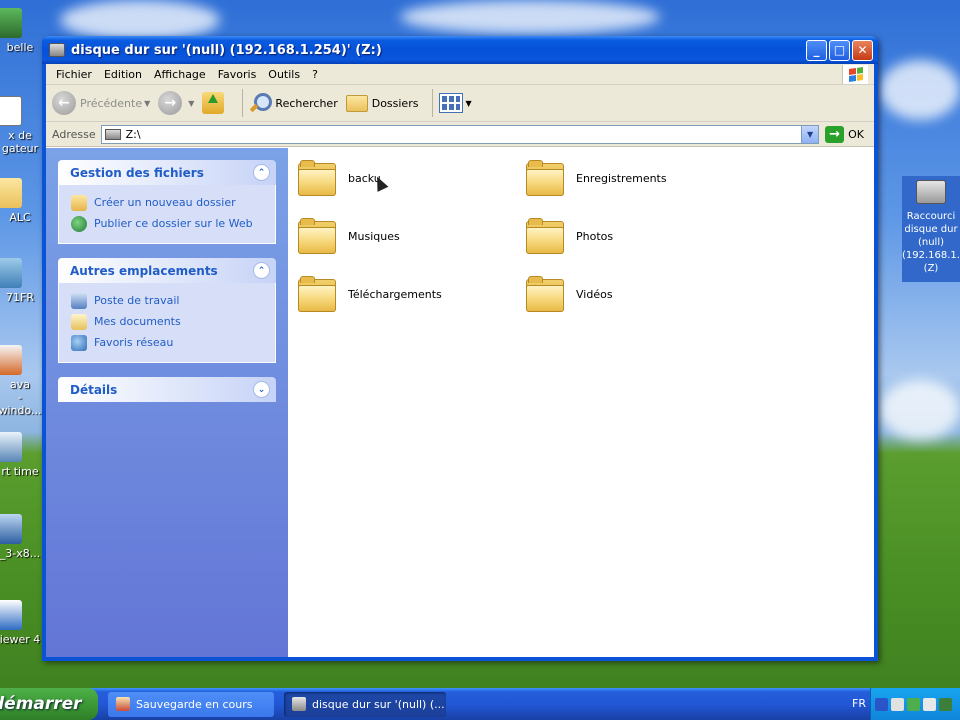 The height and width of the screenshot is (720, 960). What do you see at coordinates (170, 103) in the screenshot?
I see `forward-arrow-icon: →` at bounding box center [170, 103].